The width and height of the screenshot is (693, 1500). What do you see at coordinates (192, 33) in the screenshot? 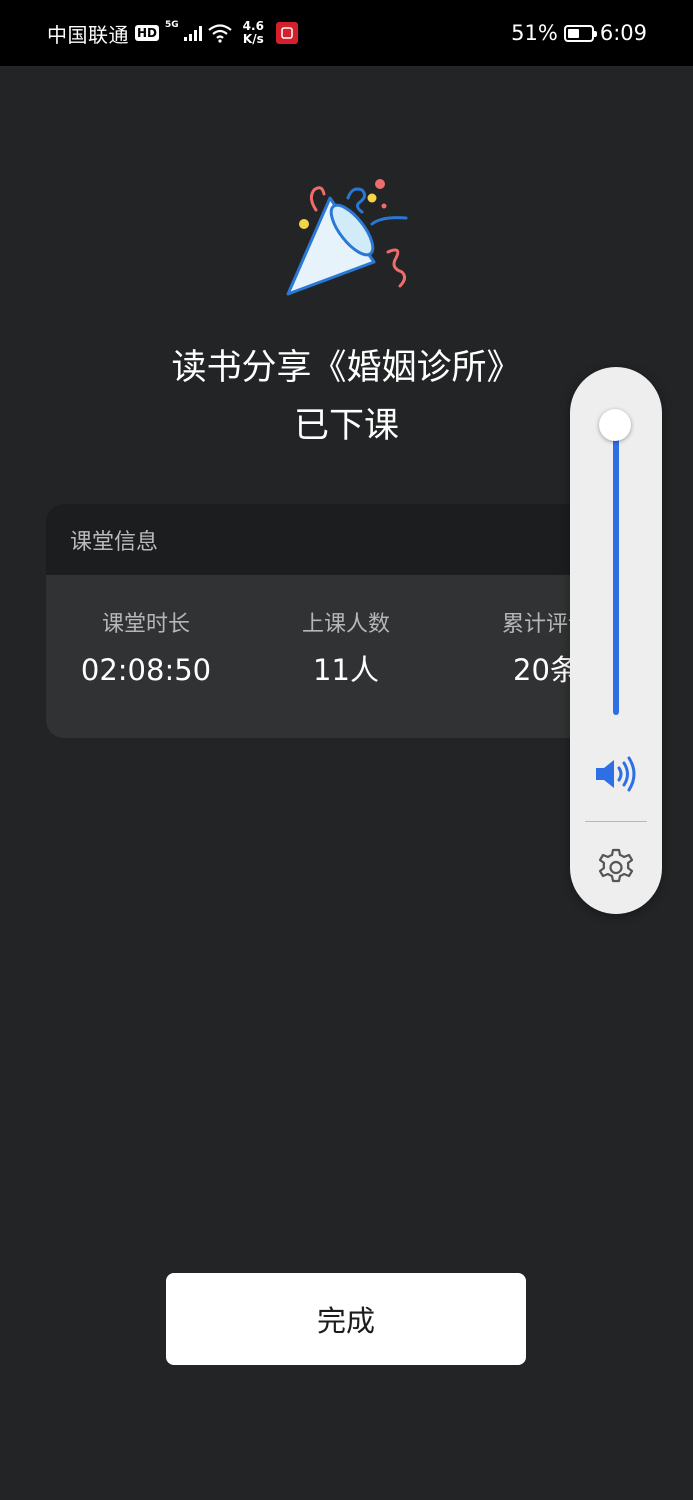
I see `signal-icon` at bounding box center [192, 33].